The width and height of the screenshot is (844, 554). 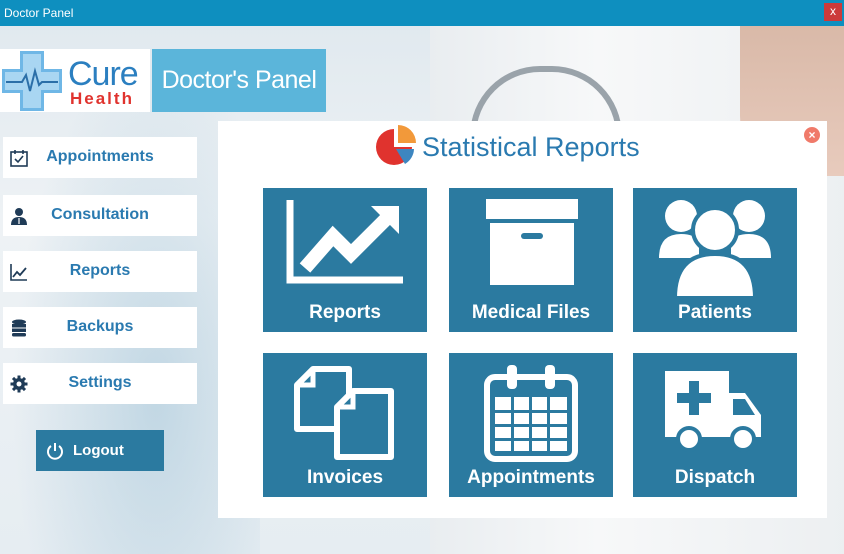 What do you see at coordinates (833, 12) in the screenshot?
I see `window-close-button: x` at bounding box center [833, 12].